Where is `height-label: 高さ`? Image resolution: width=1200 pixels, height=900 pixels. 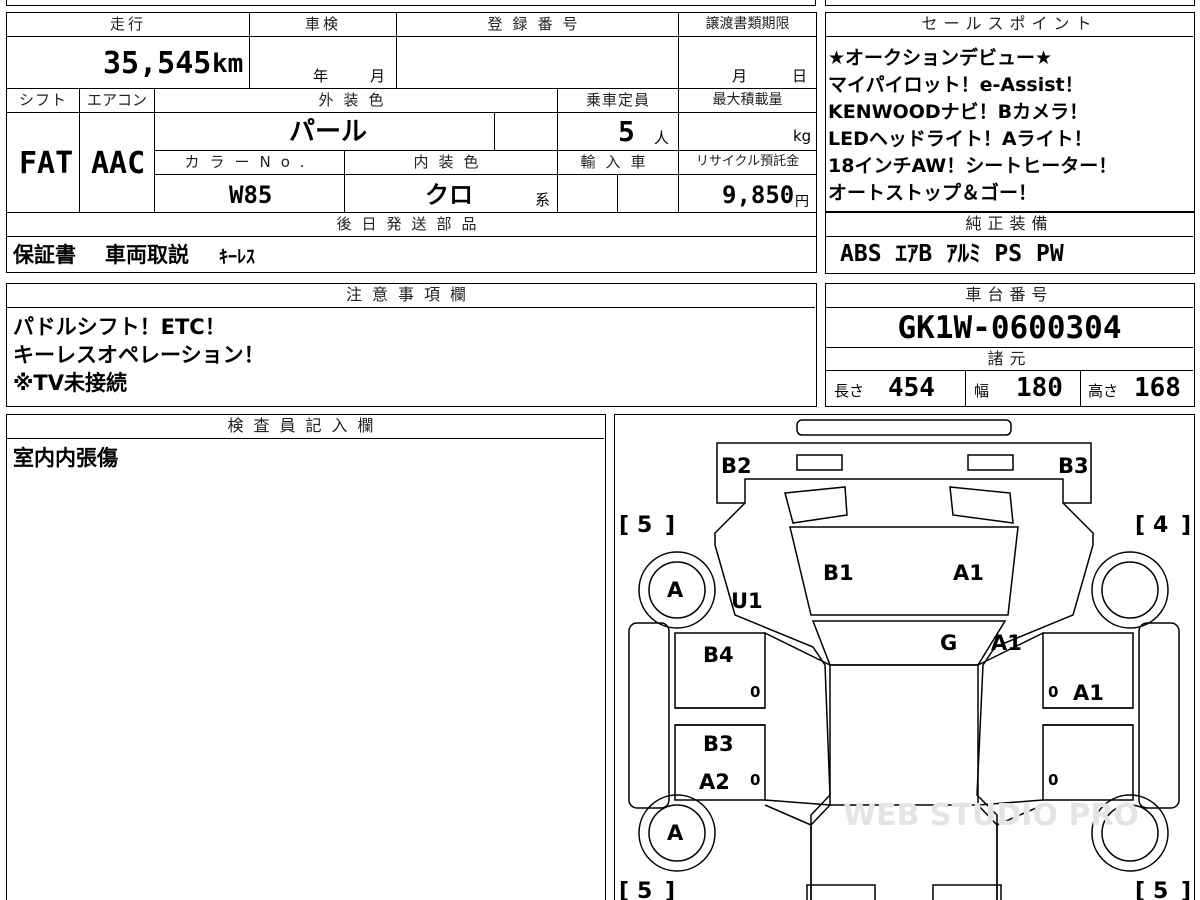 height-label: 高さ is located at coordinates (1103, 391).